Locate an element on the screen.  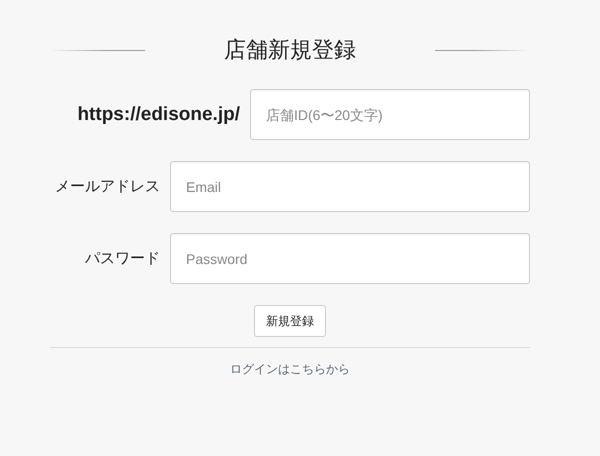
field-label: https://edisone.jp/ is located at coordinates (158, 115).